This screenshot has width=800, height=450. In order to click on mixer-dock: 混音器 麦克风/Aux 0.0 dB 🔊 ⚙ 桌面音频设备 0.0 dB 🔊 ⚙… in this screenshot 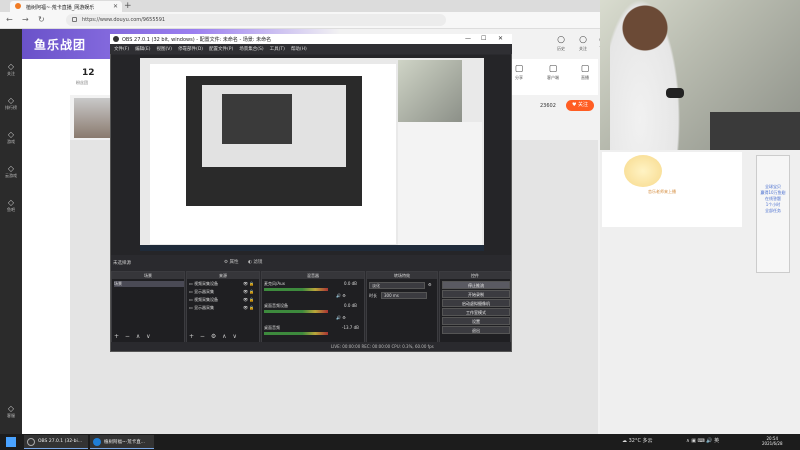, I will do `click(313, 307)`.